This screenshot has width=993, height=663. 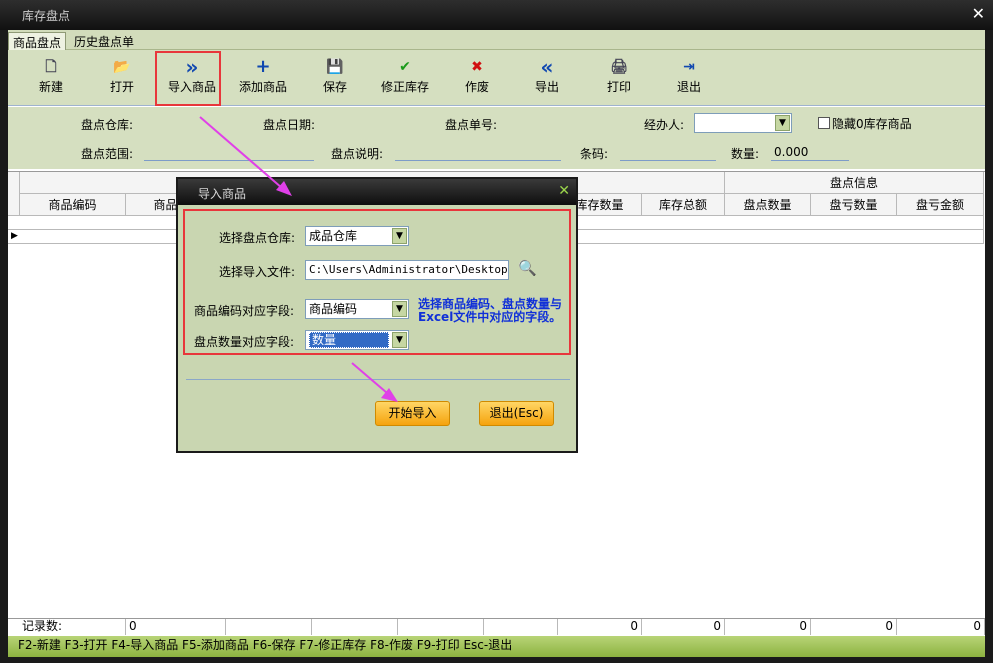 I want to click on annotation-arrows, so click(x=298, y=259).